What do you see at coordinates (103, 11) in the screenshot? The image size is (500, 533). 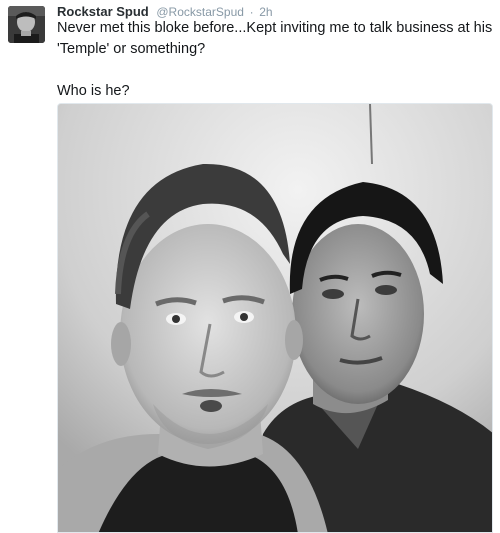 I see `display-name: Rockstar Spud` at bounding box center [103, 11].